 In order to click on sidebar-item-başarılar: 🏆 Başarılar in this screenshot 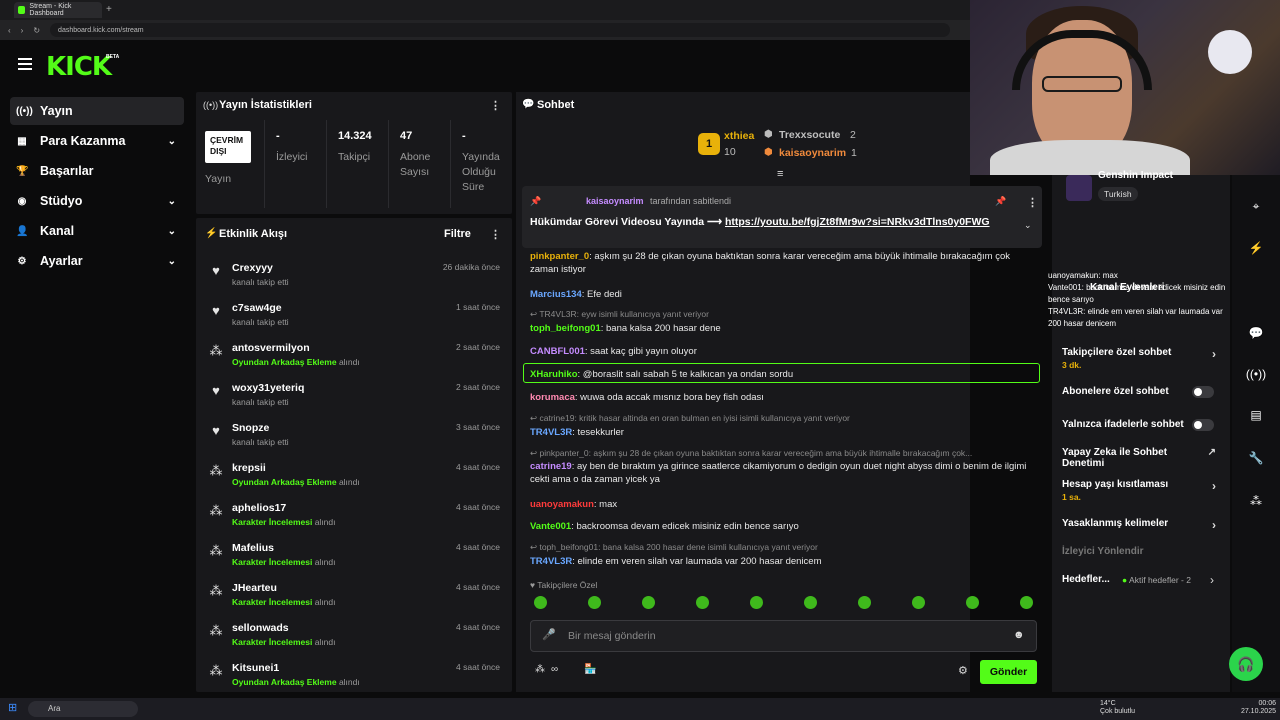, I will do `click(97, 171)`.